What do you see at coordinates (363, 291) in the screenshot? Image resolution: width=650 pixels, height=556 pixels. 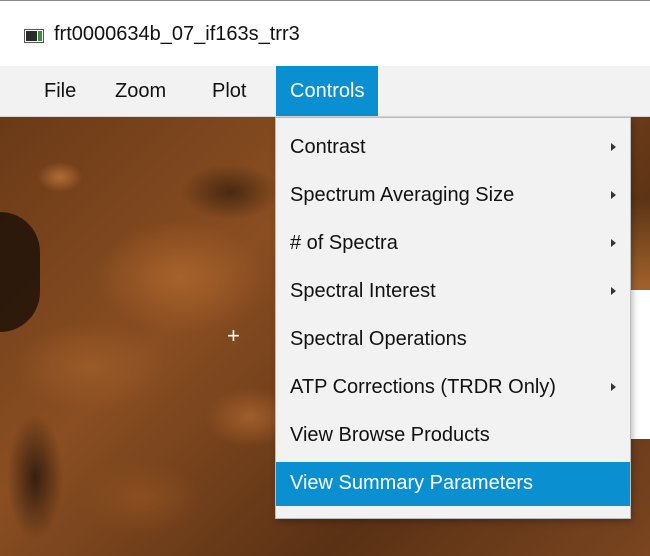 I see `menu-item-label: Spectral Interest` at bounding box center [363, 291].